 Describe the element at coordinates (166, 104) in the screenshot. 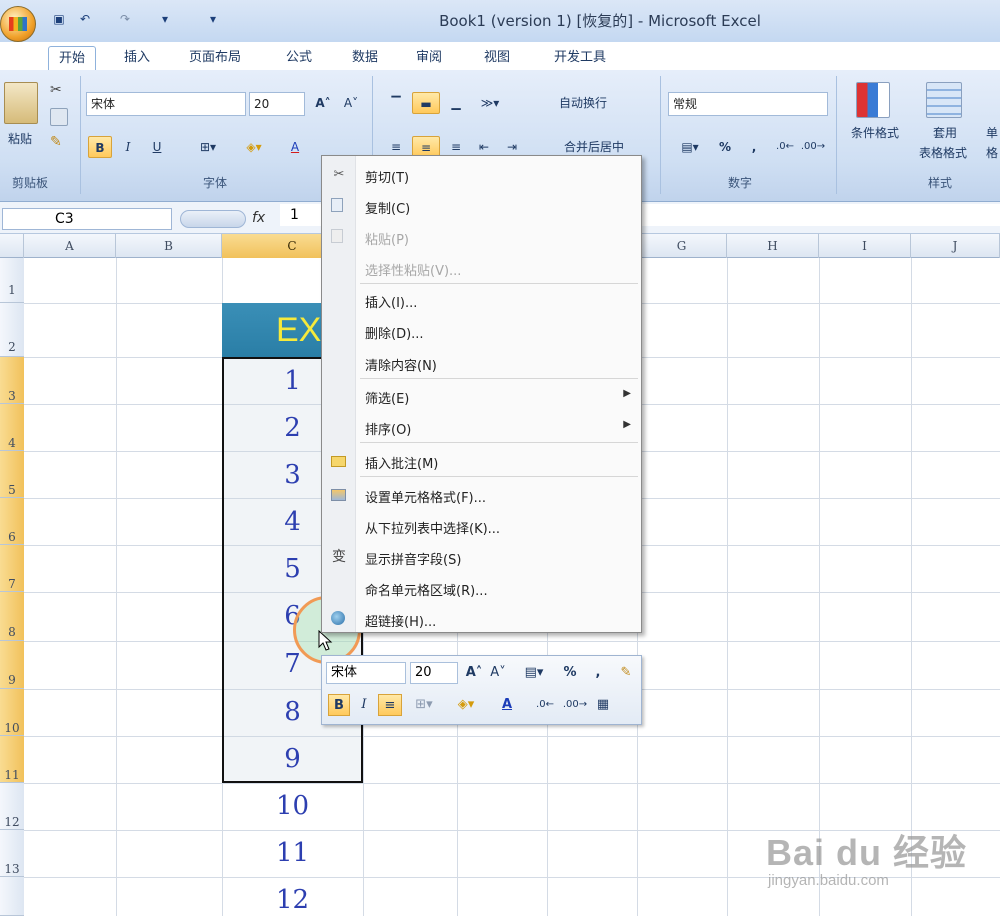

I see `font-name-field: 宋体` at that location.